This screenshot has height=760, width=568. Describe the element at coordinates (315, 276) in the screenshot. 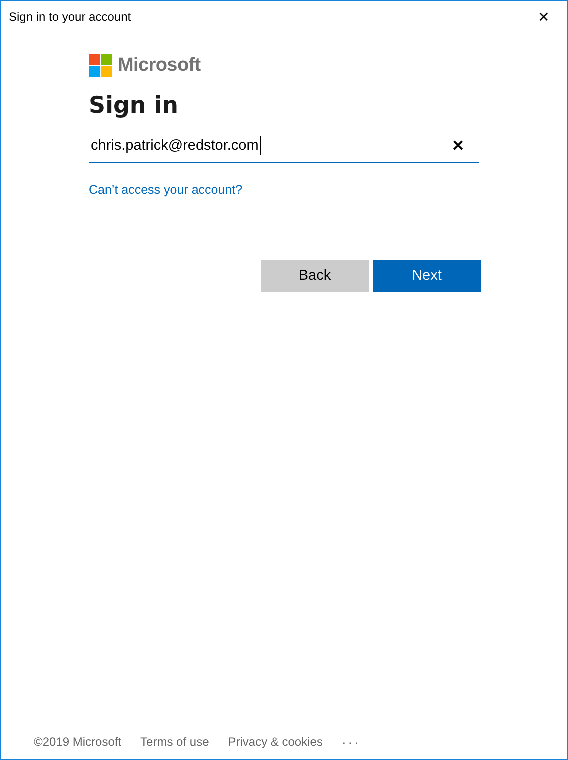

I see `back-button: Back` at that location.